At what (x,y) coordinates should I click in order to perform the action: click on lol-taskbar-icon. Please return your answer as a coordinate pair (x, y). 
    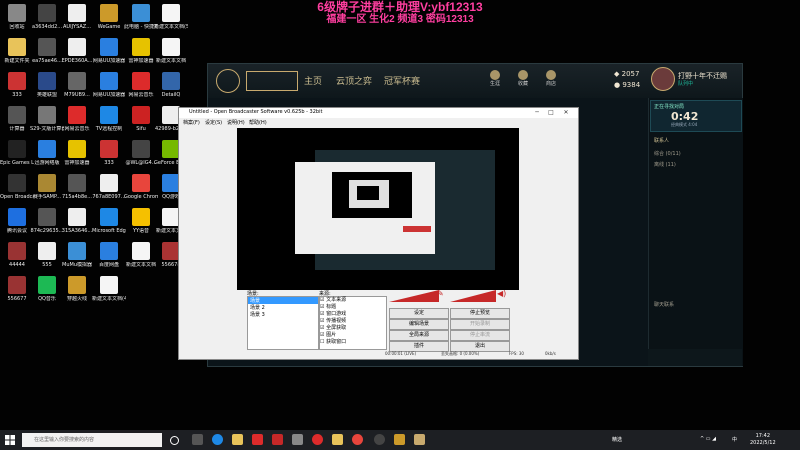
    Looking at the image, I should click on (419, 439).